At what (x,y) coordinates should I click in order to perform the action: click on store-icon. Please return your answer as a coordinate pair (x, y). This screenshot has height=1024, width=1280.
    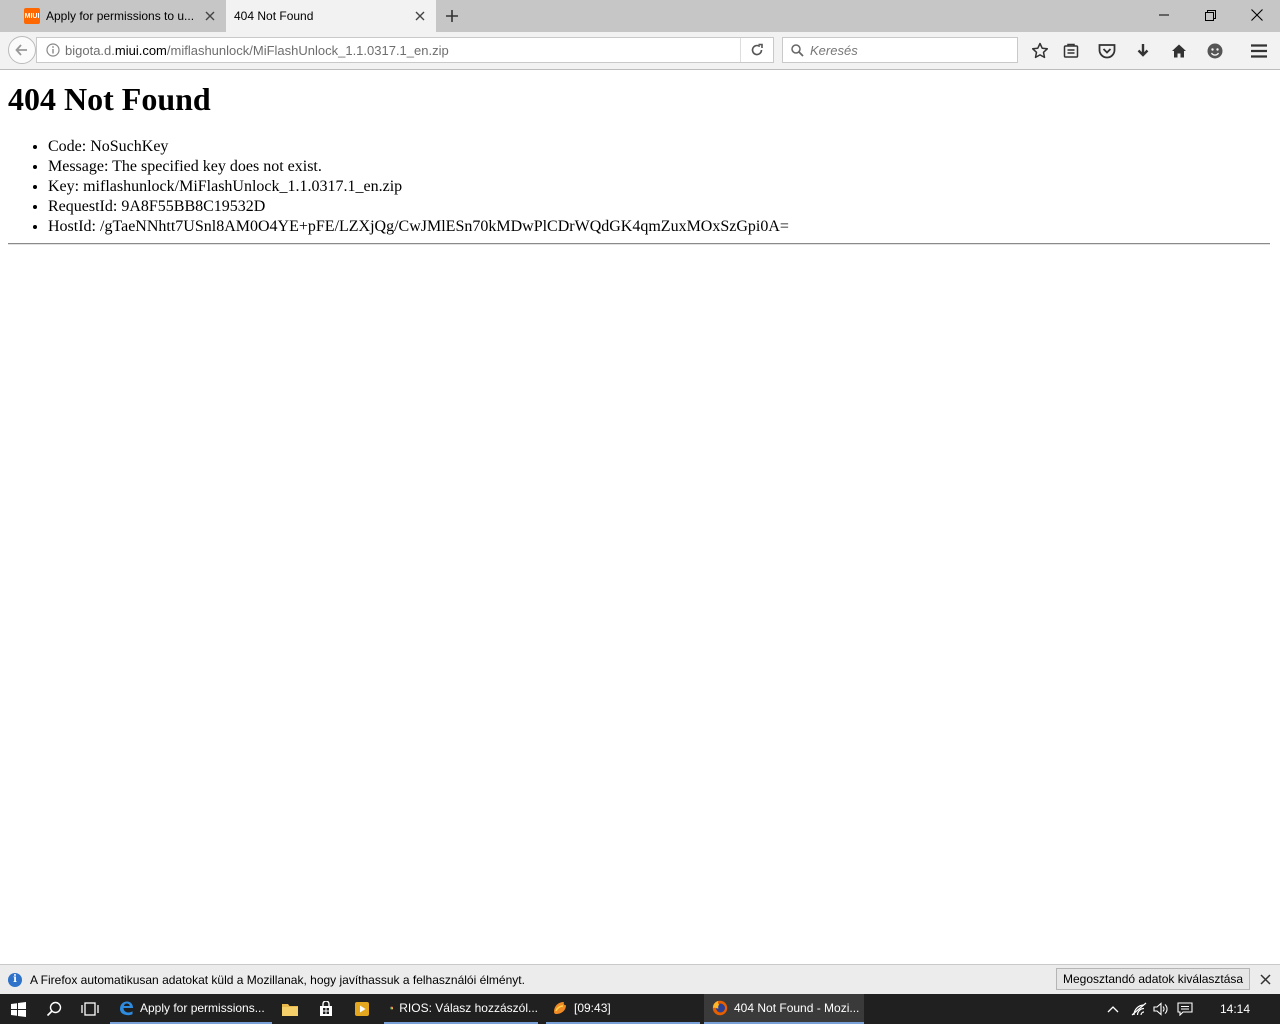
    Looking at the image, I should click on (326, 1009).